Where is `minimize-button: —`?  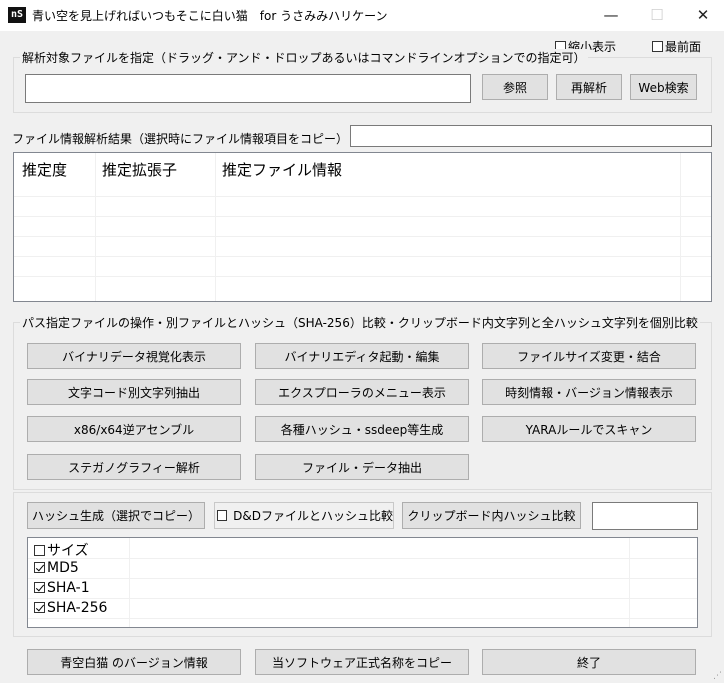 minimize-button: — is located at coordinates (611, 15).